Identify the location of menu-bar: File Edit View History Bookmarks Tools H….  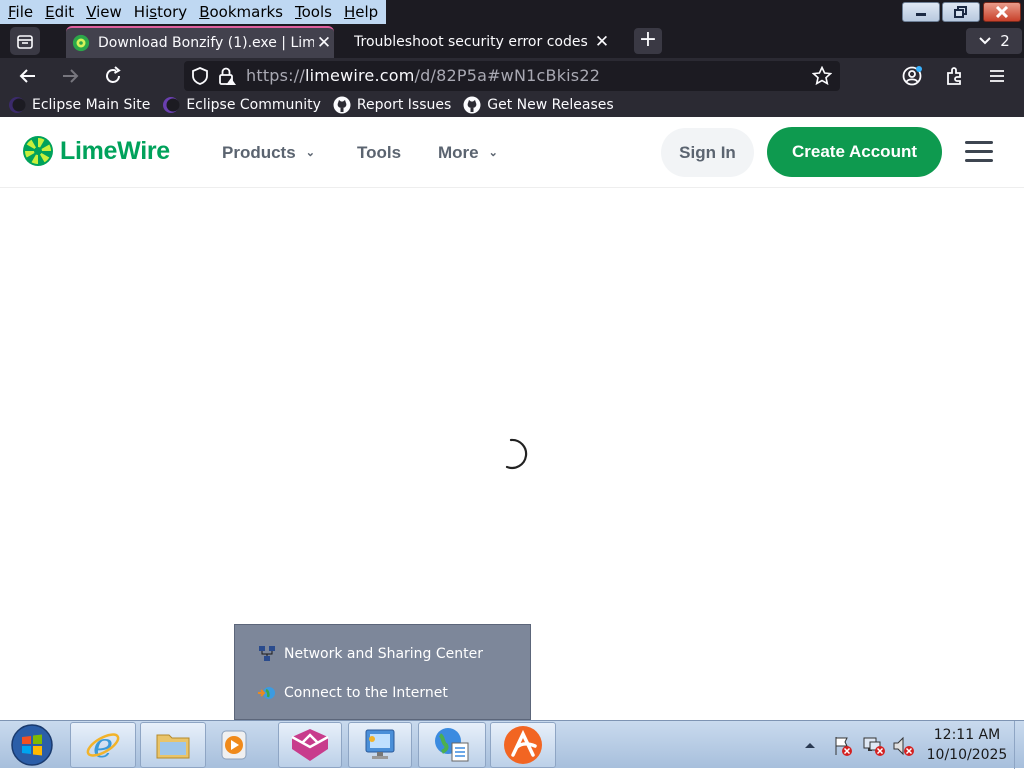
(512, 12).